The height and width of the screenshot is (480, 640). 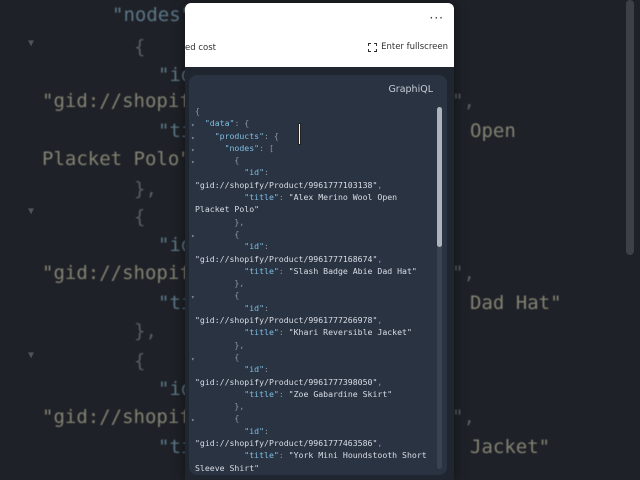 What do you see at coordinates (319, 35) in the screenshot?
I see `modal-header: ··· ed cost Enter fullscreen` at bounding box center [319, 35].